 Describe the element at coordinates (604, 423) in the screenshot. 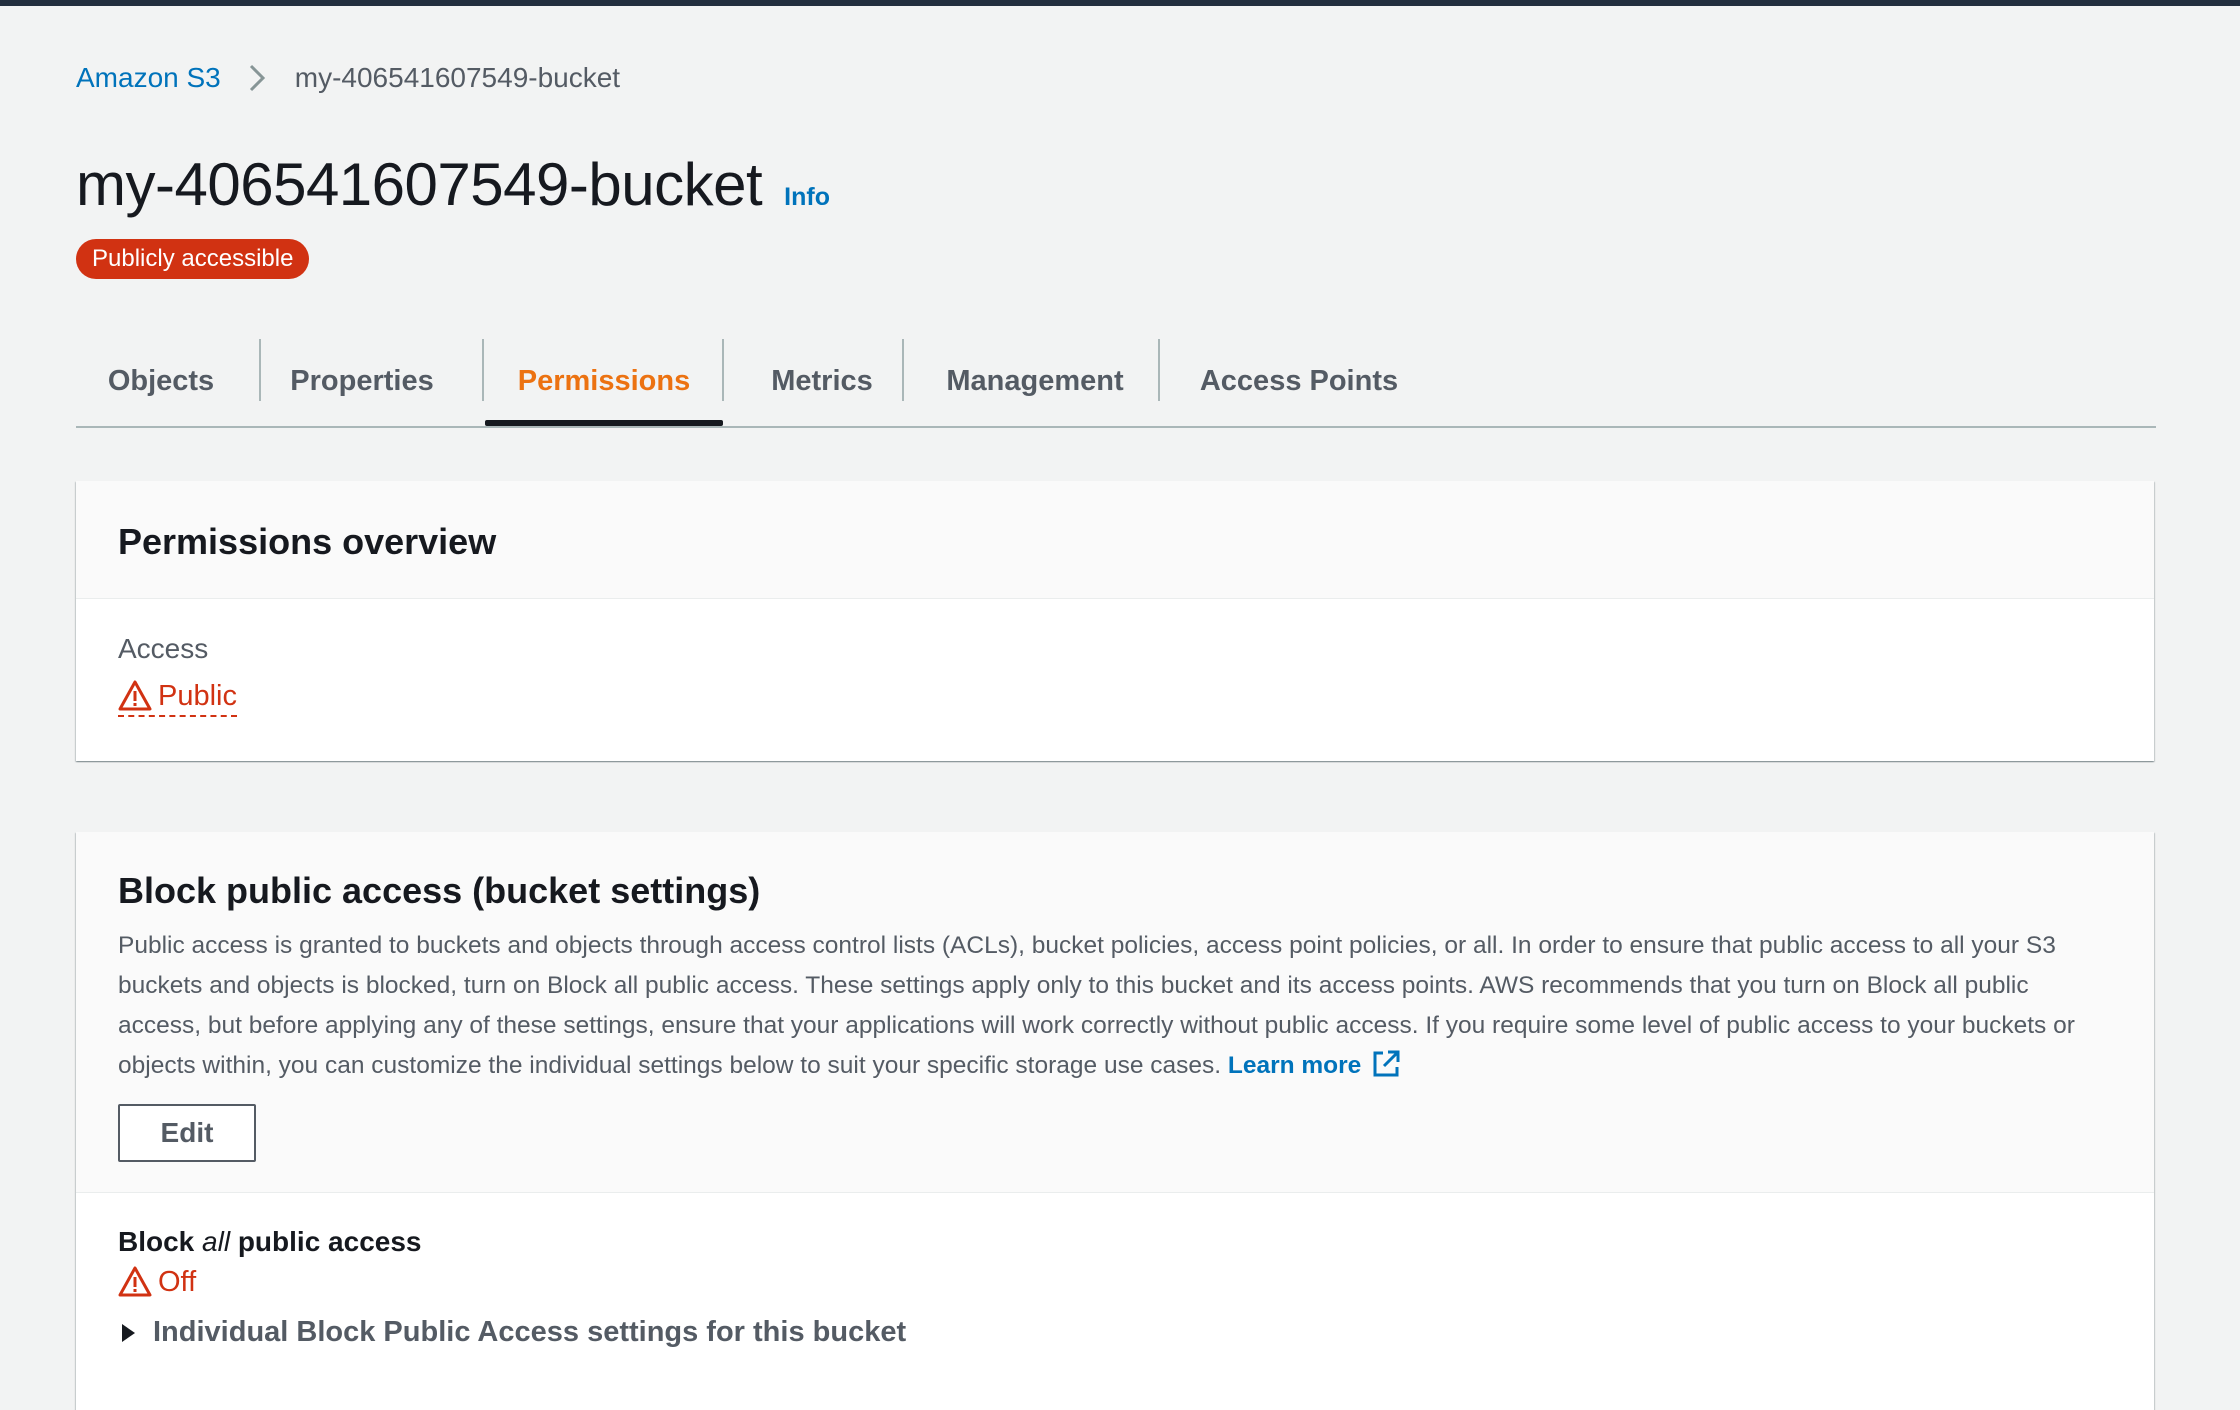

I see `active-tab-indicator` at that location.